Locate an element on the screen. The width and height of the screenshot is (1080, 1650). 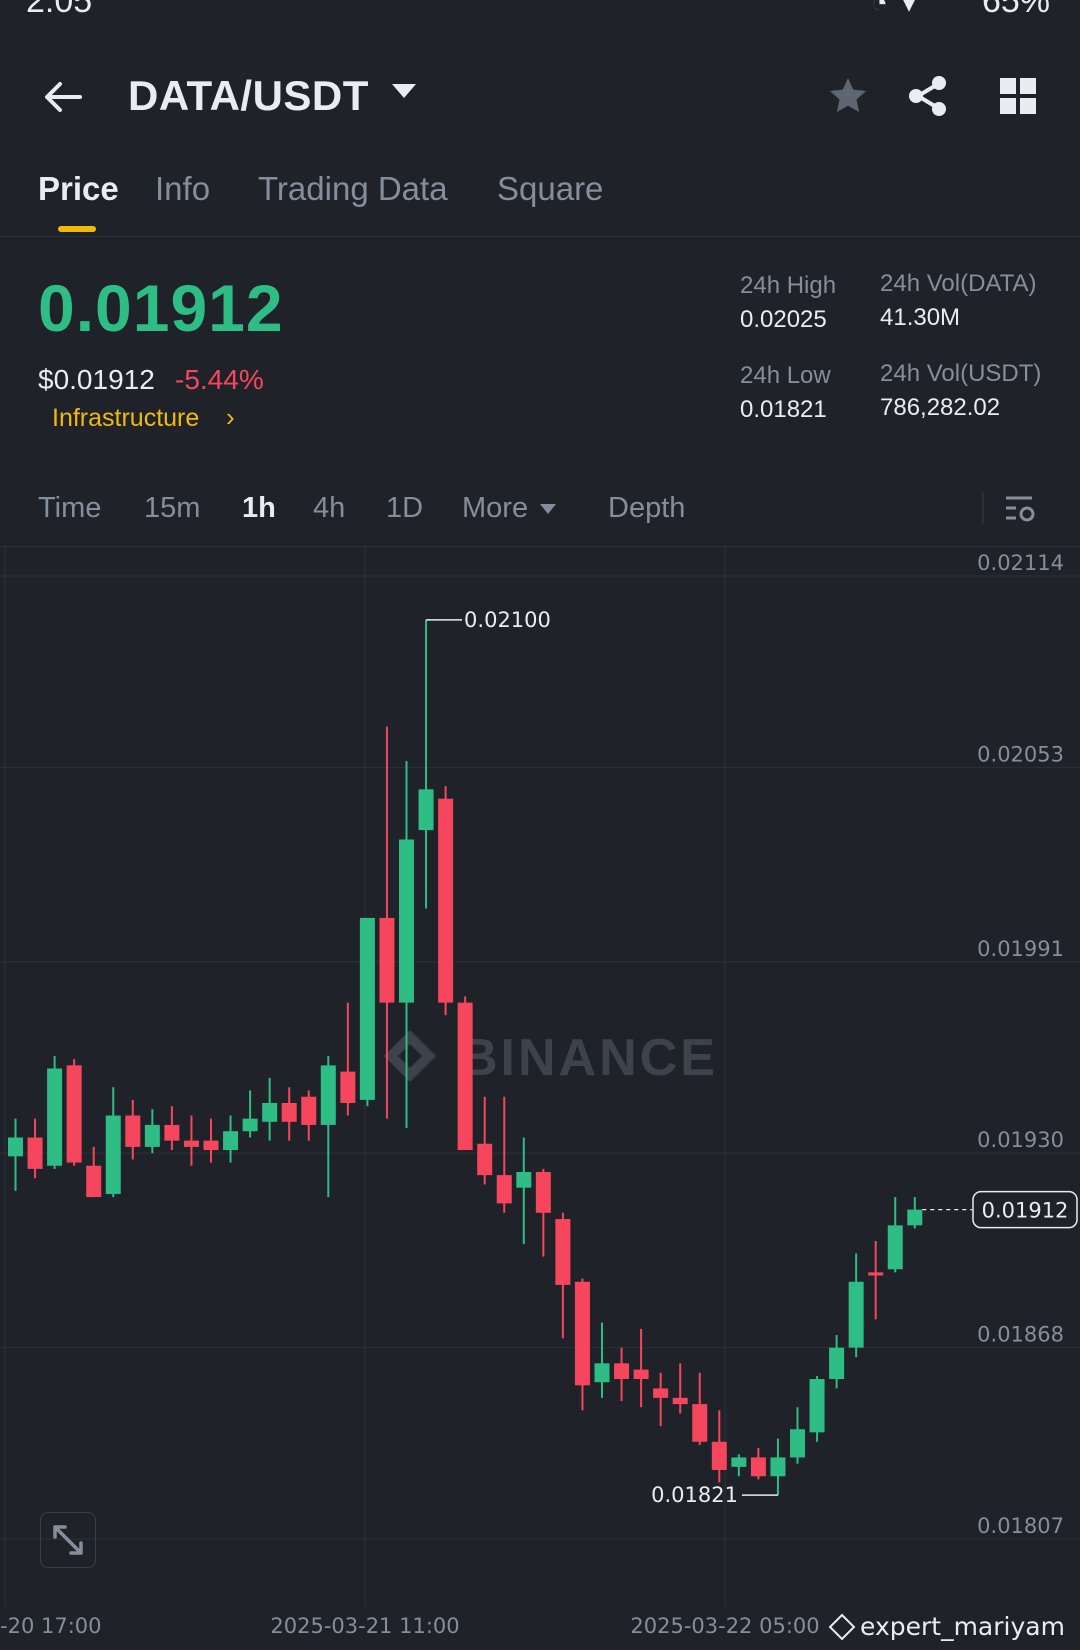
expand-icon is located at coordinates (68, 1540).